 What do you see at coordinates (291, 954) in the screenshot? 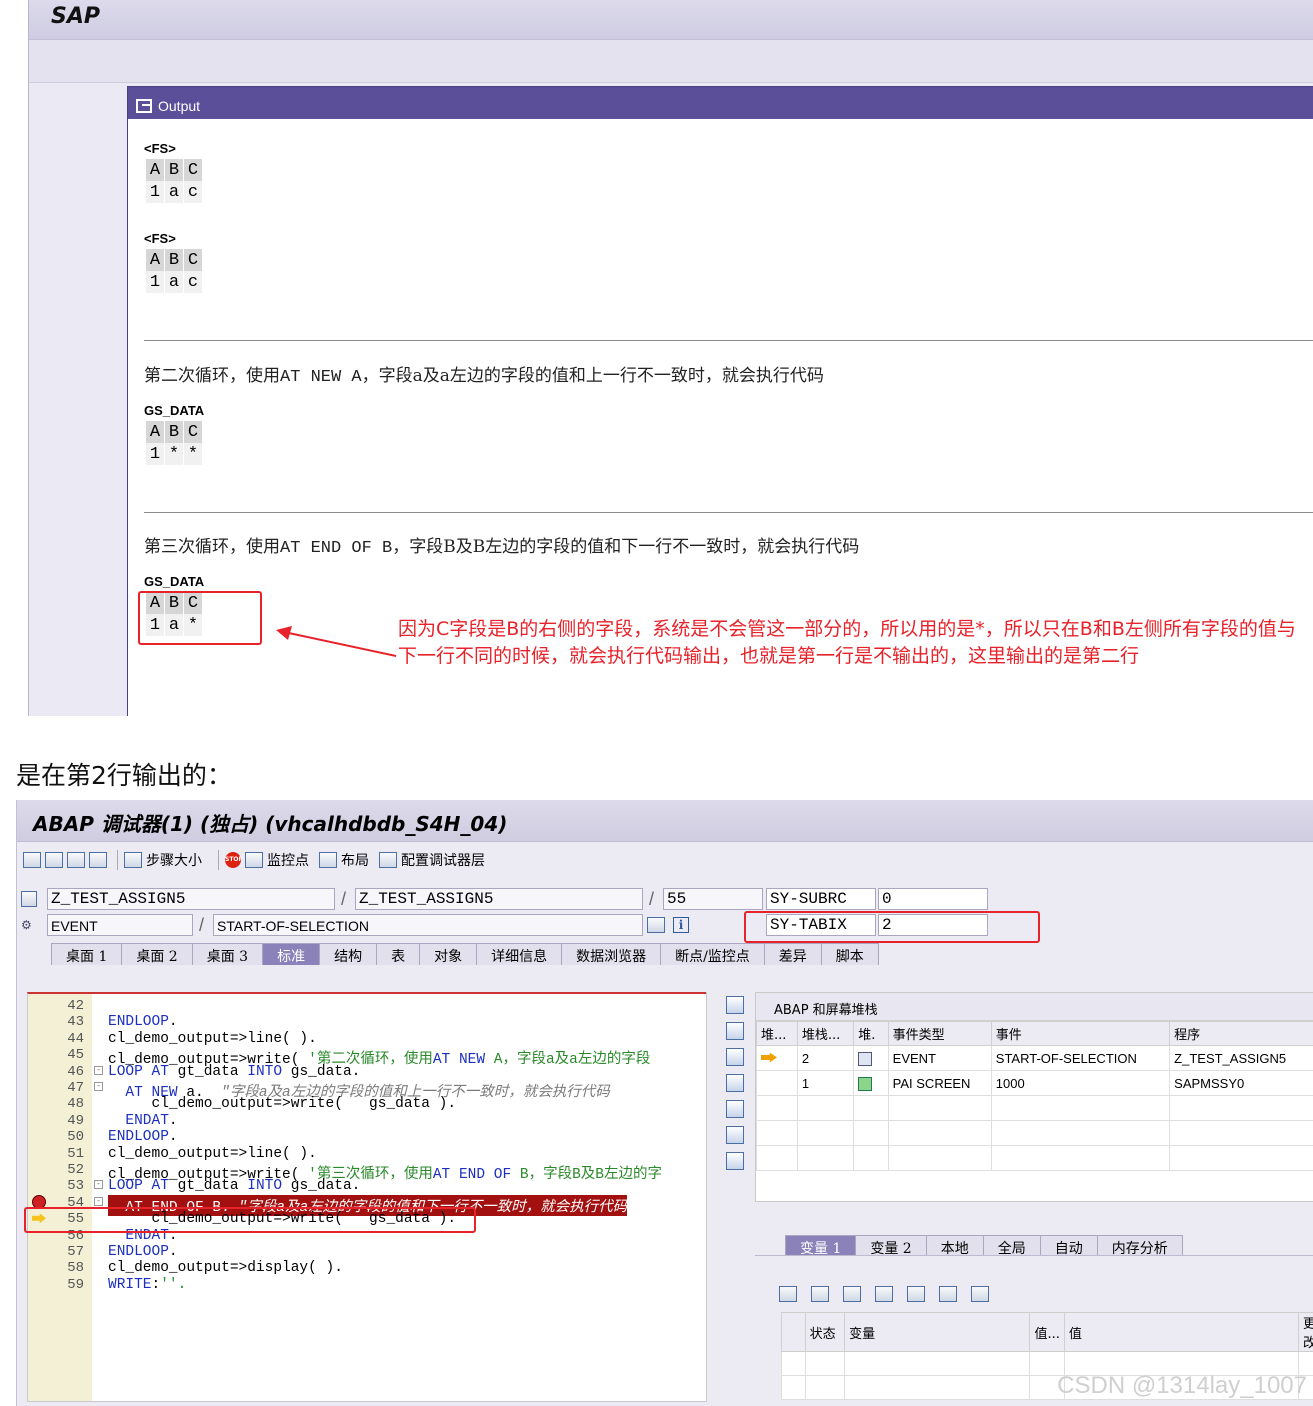
I see `tab-standard: 标准` at bounding box center [291, 954].